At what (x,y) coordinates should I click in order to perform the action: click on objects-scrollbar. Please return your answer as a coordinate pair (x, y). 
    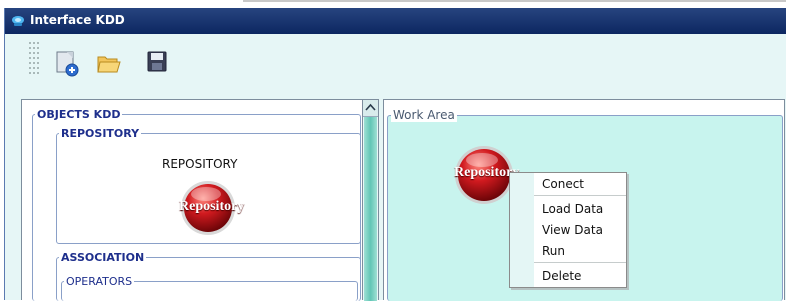
    Looking at the image, I should click on (370, 200).